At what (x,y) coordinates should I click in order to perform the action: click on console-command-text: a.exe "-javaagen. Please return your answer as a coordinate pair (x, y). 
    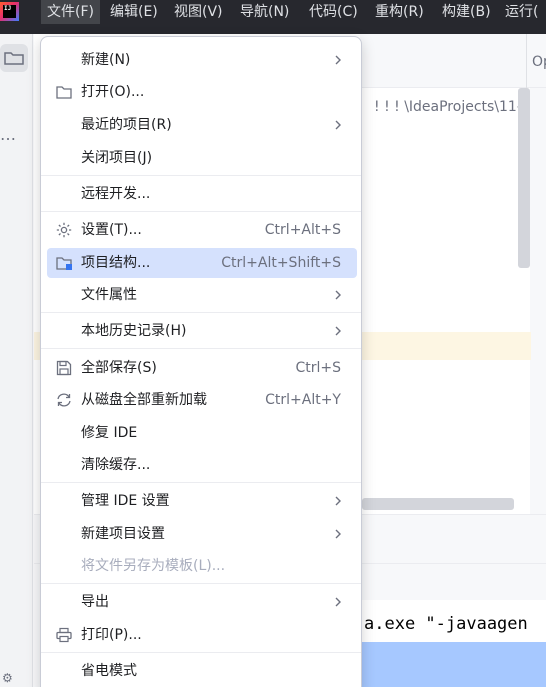
    Looking at the image, I should click on (446, 624).